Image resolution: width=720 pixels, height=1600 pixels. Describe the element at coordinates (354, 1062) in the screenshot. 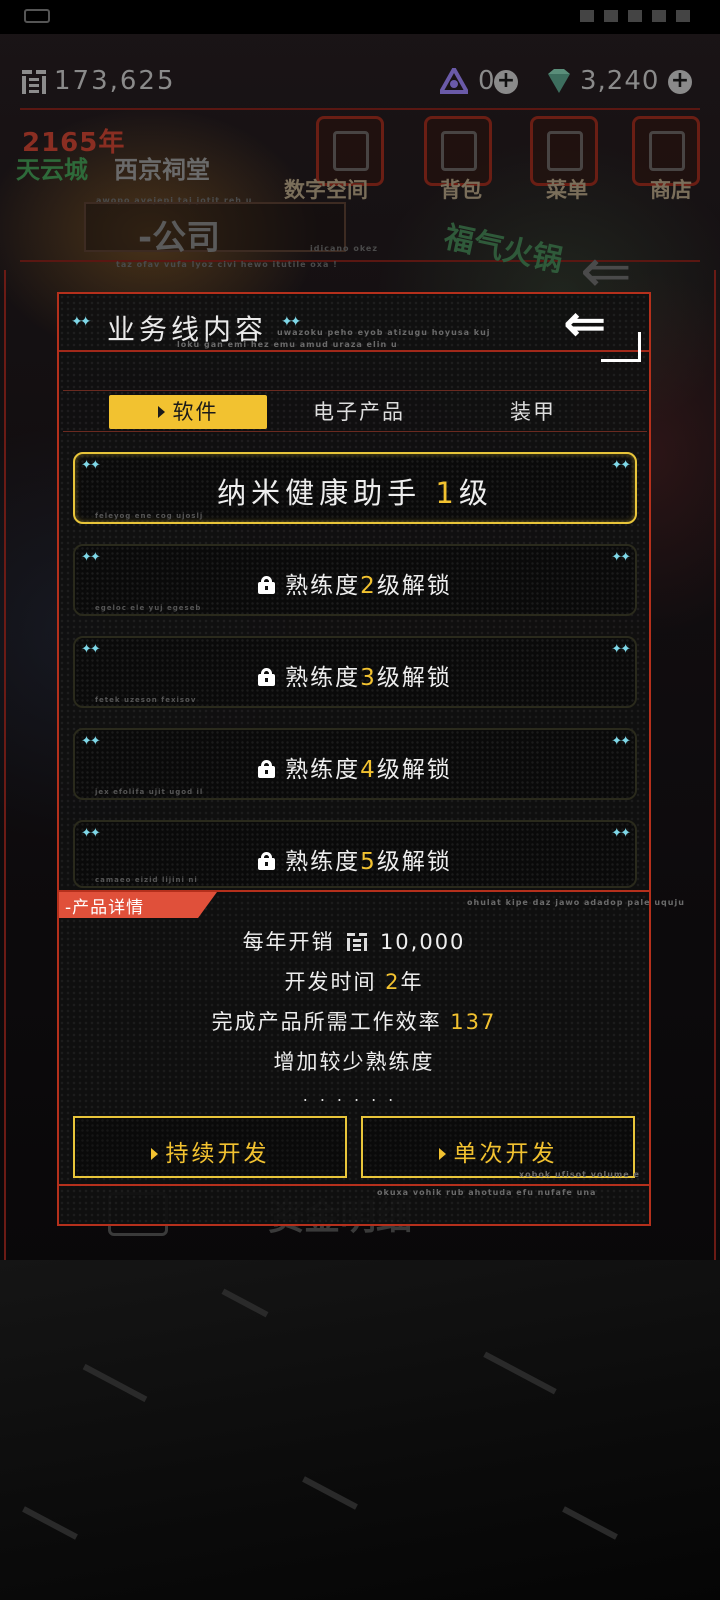

I see `proficiency-note: 增加较少熟练度` at that location.